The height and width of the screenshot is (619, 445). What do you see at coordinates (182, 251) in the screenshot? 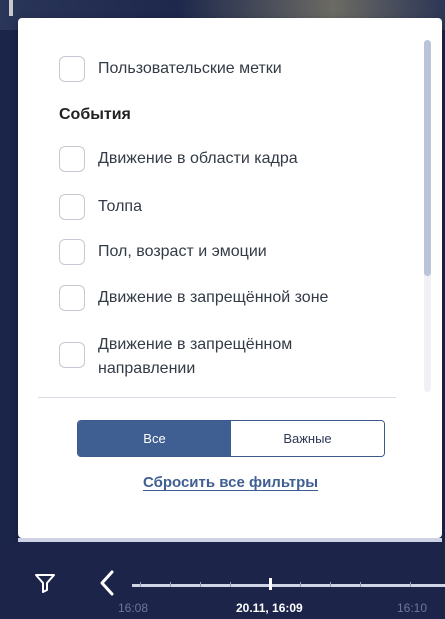
I see `gender-age-emotions-label: Пол, возраст и эмоции` at bounding box center [182, 251].